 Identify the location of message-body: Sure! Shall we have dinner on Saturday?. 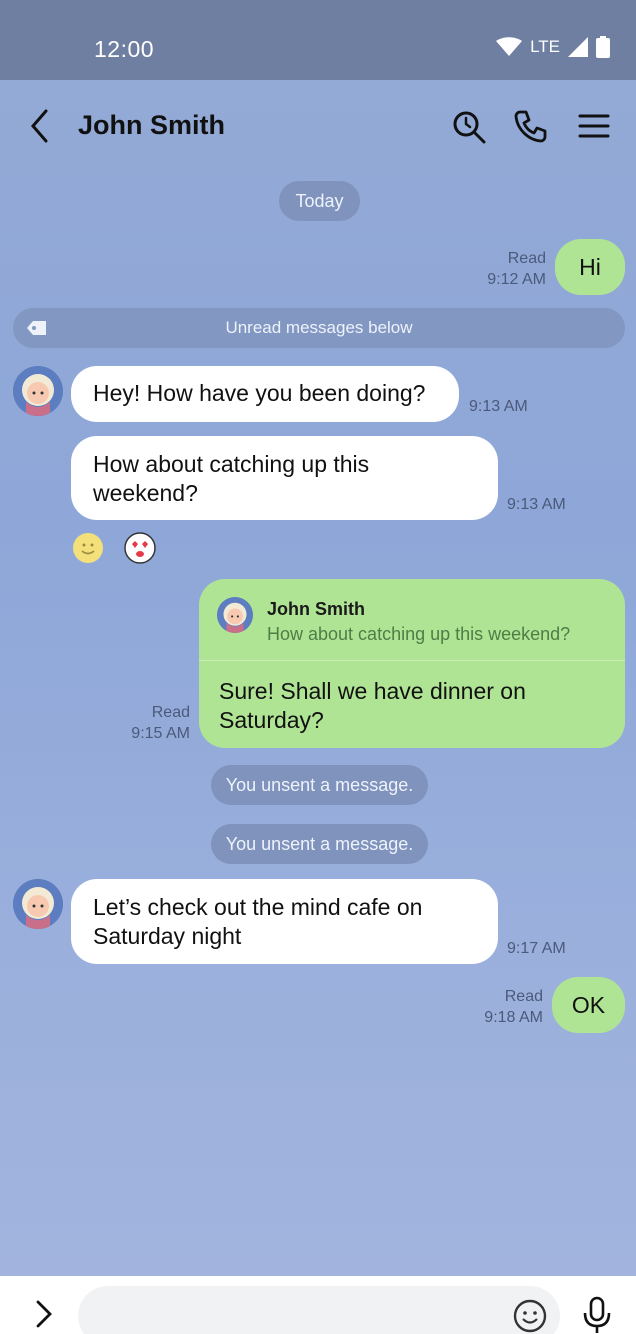
(412, 698).